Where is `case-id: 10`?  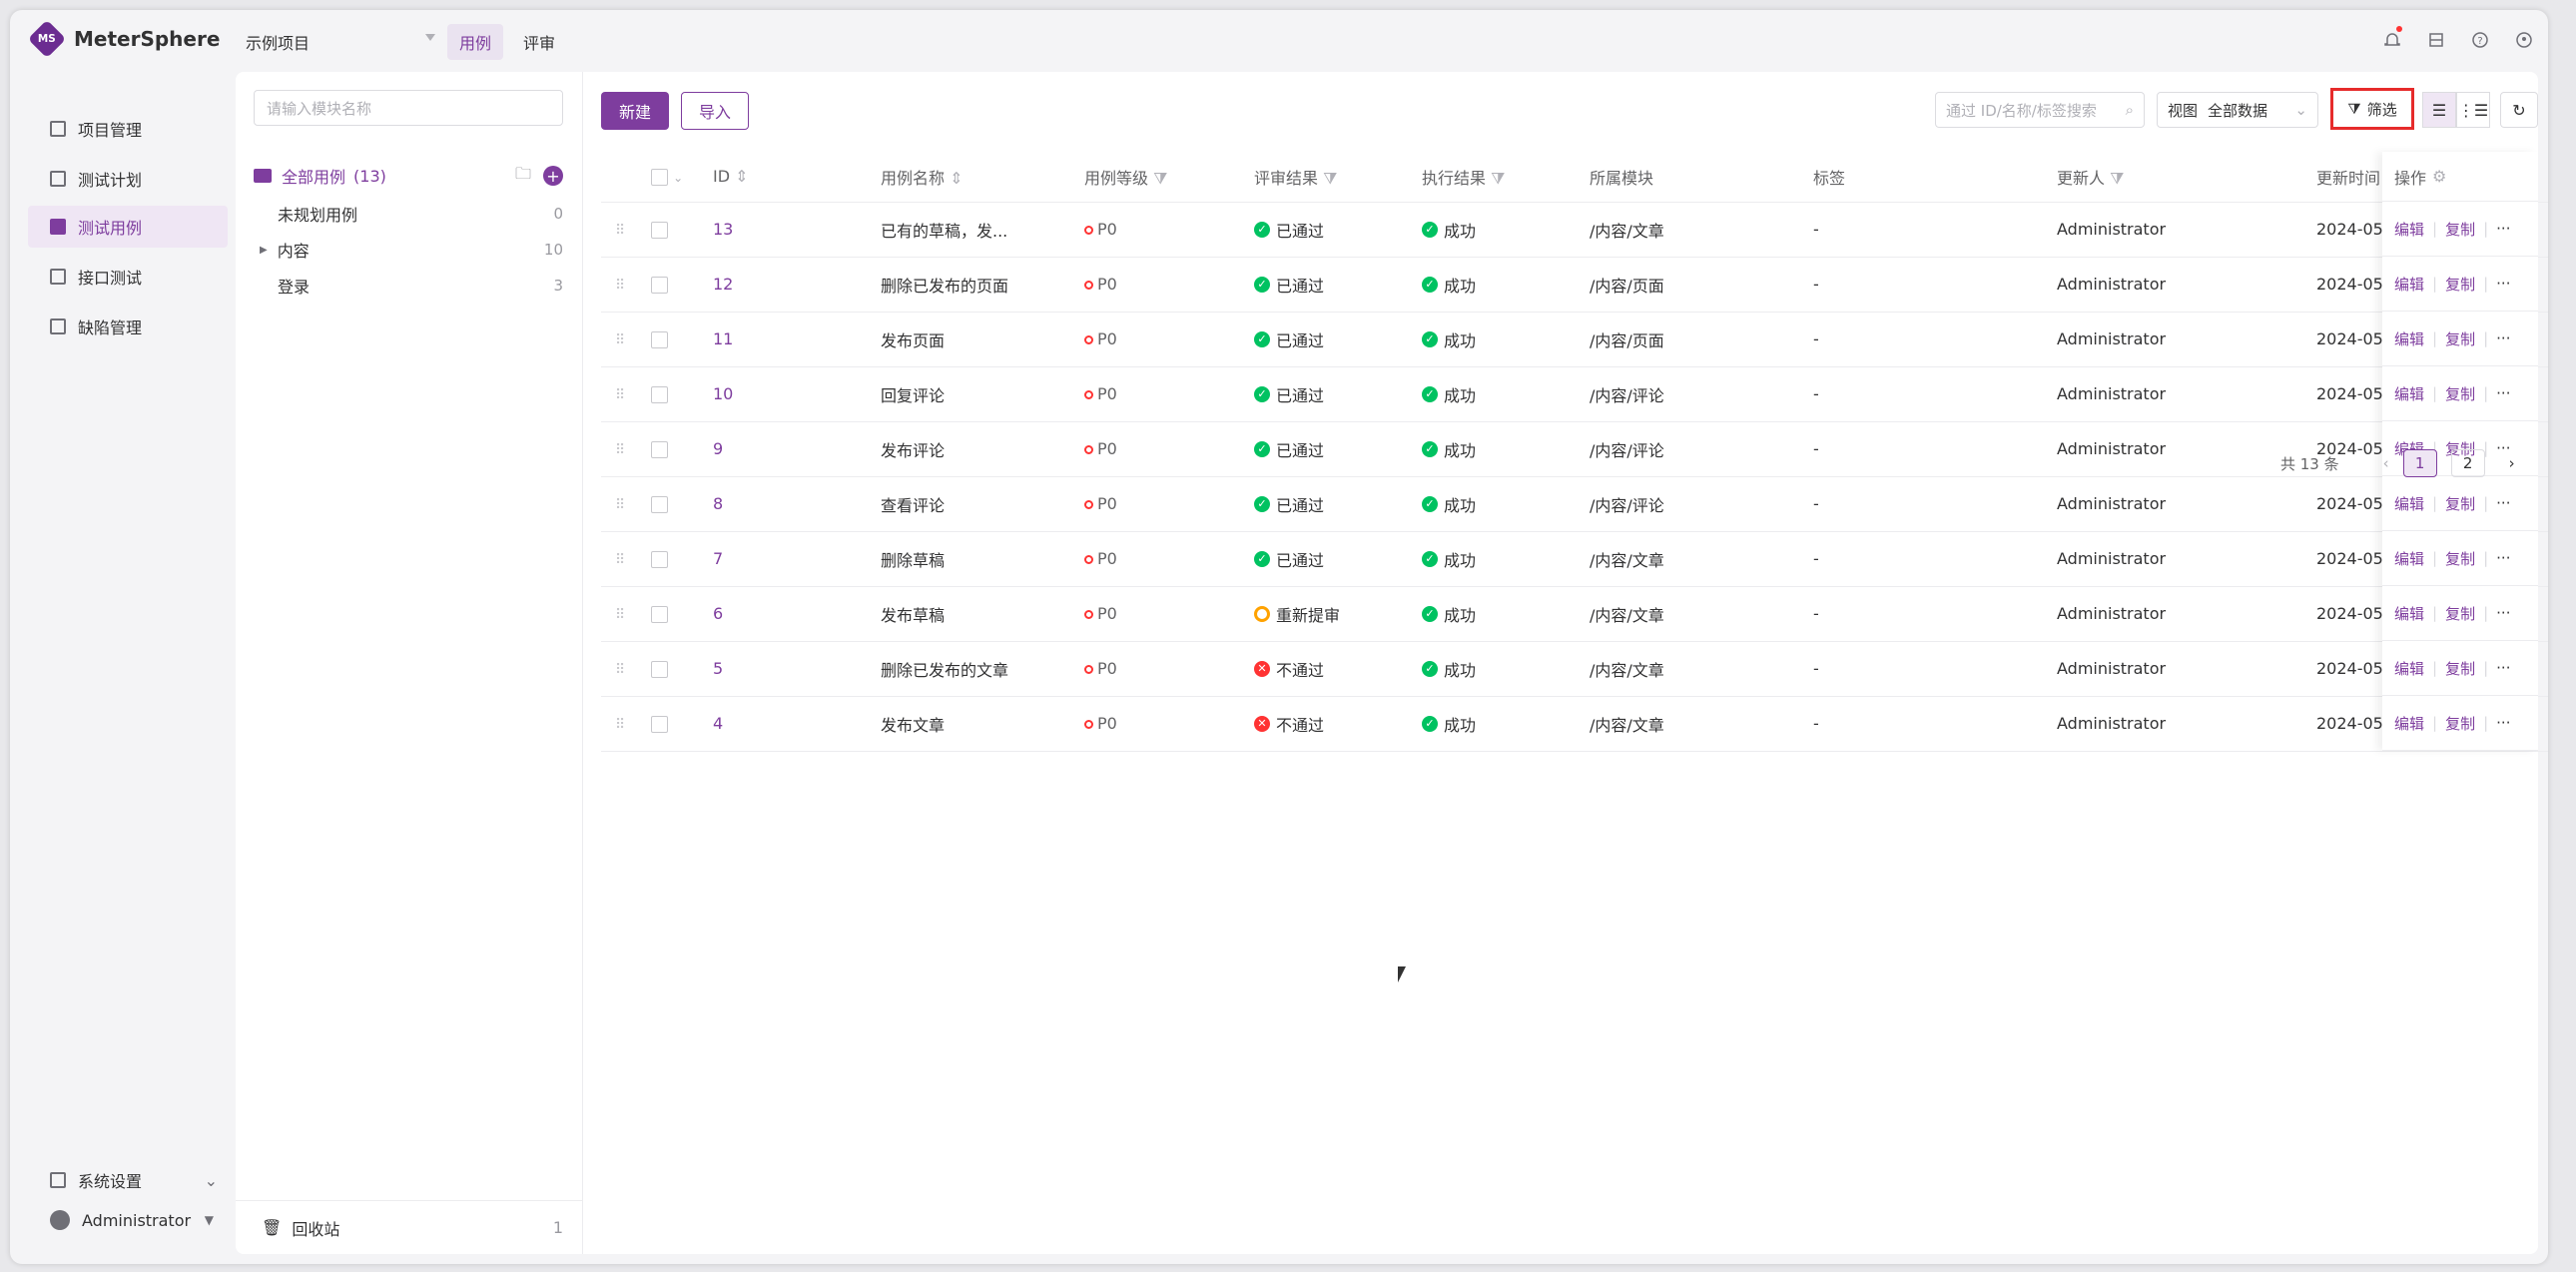 case-id: 10 is located at coordinates (797, 394).